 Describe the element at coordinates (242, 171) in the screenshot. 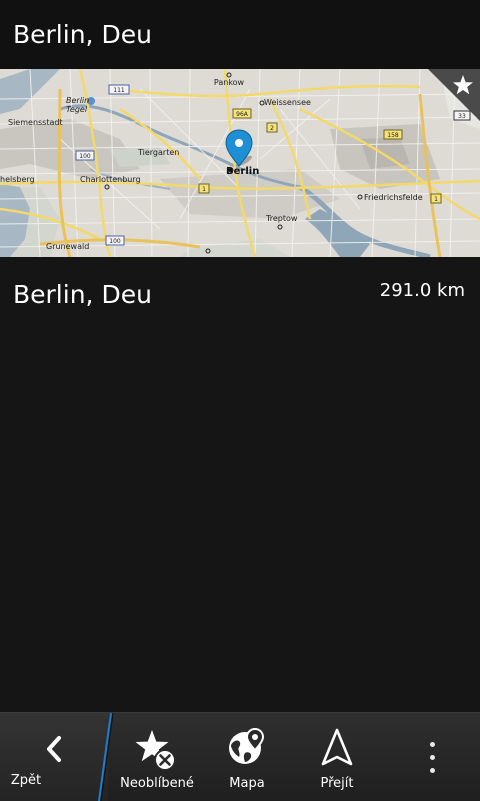

I see `map-label-berlin: Berlin` at that location.